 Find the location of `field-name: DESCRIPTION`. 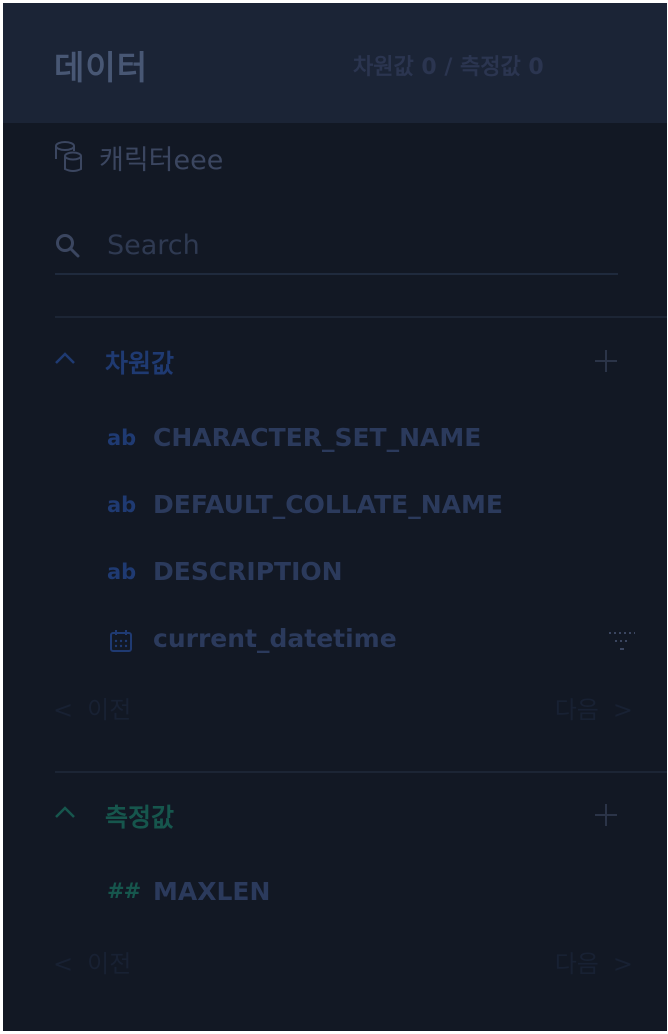

field-name: DESCRIPTION is located at coordinates (248, 571).